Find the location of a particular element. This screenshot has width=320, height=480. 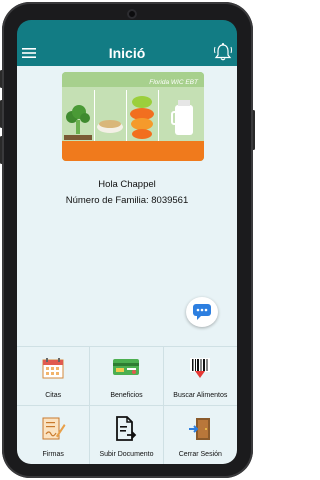

calendar-icon is located at coordinates (53, 368).